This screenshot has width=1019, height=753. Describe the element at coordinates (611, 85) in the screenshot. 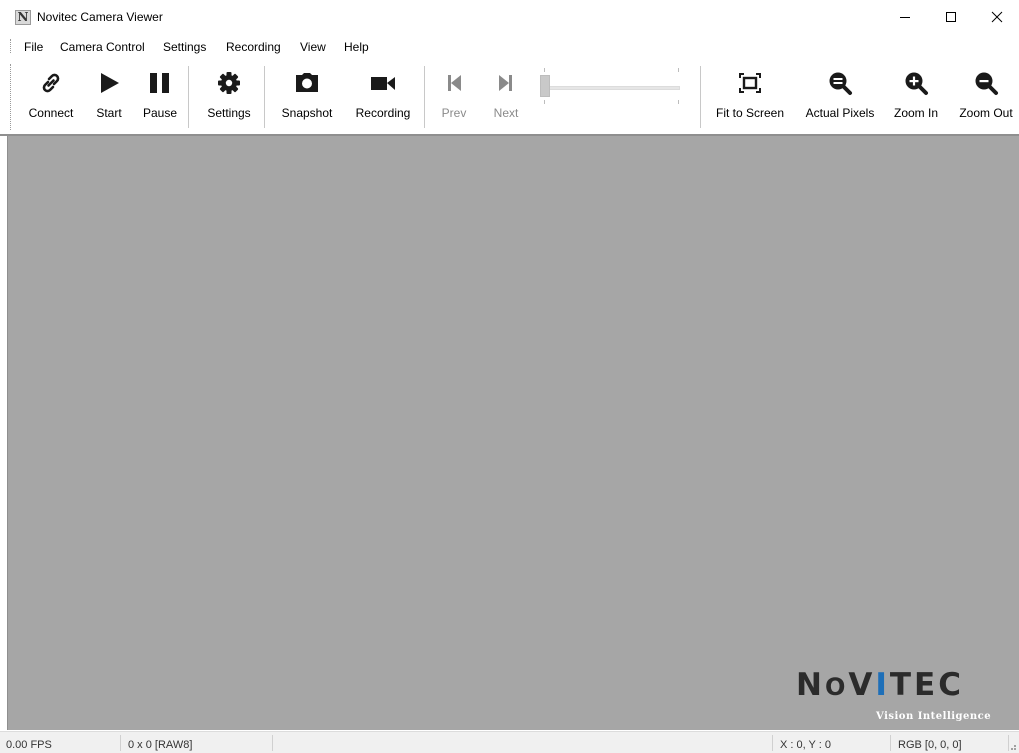

I see `frame-slider` at that location.